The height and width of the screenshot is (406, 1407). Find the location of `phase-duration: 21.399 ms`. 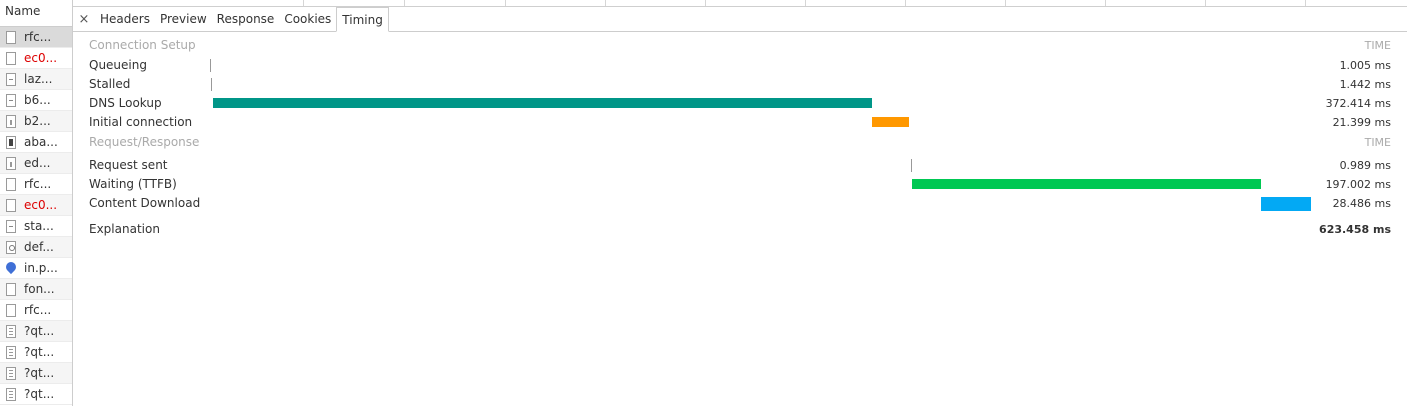

phase-duration: 21.399 ms is located at coordinates (1361, 122).